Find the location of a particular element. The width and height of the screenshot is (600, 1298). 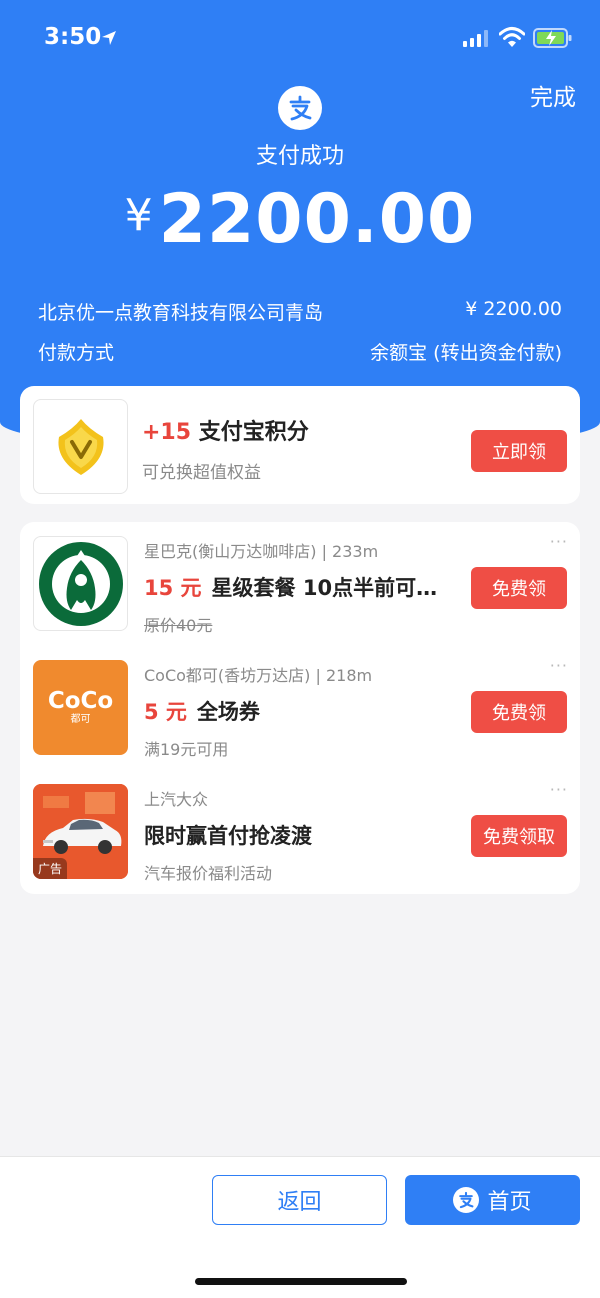

ad-brand: 上汽大众 is located at coordinates (176, 799).